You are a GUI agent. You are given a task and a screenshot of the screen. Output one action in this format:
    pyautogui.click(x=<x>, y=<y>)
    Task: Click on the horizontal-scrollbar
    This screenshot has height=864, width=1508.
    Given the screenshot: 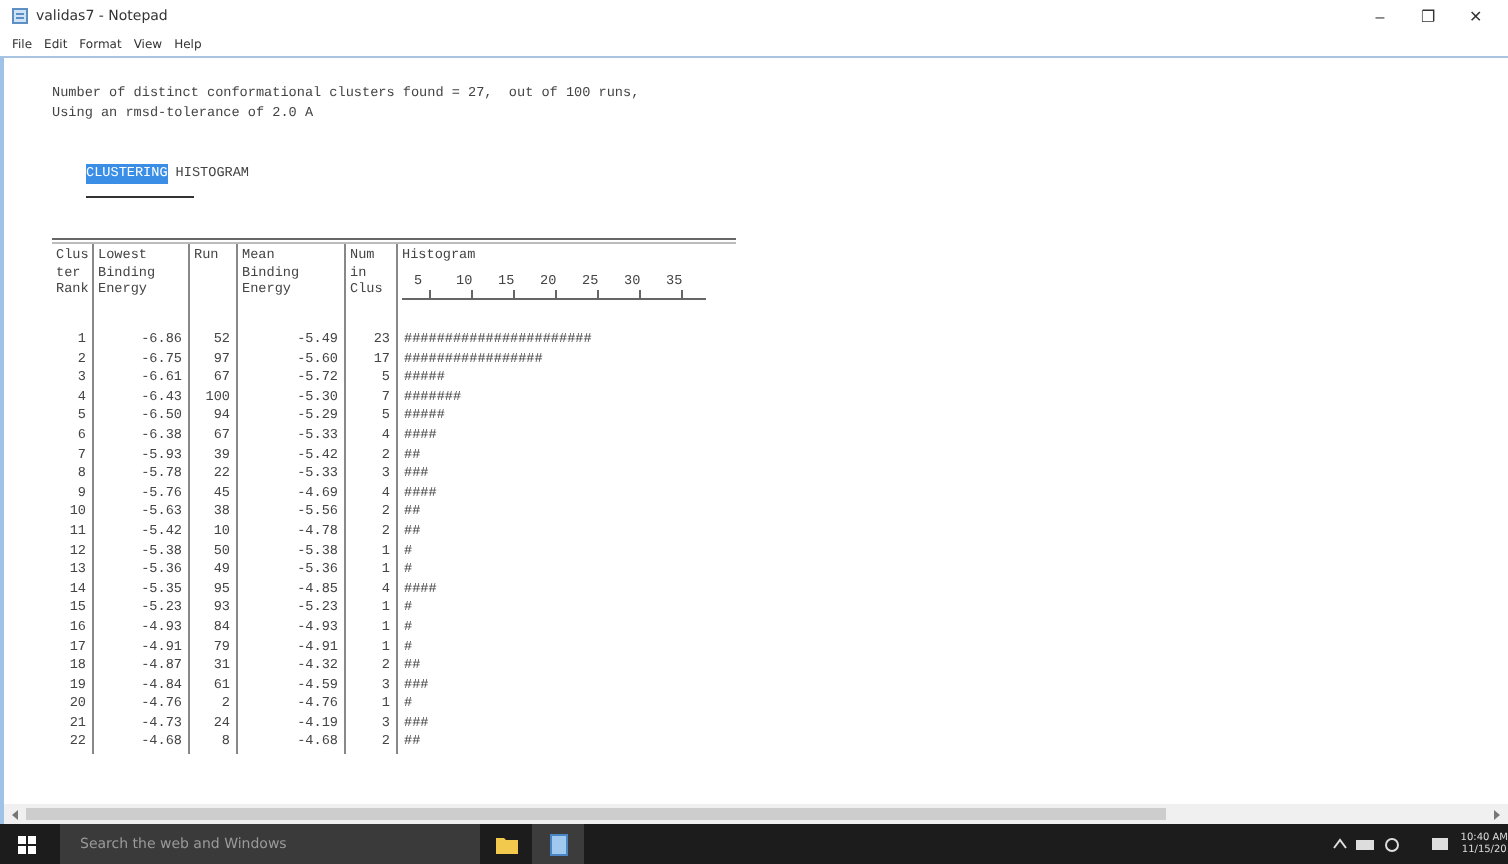 What is the action you would take?
    pyautogui.click(x=756, y=814)
    